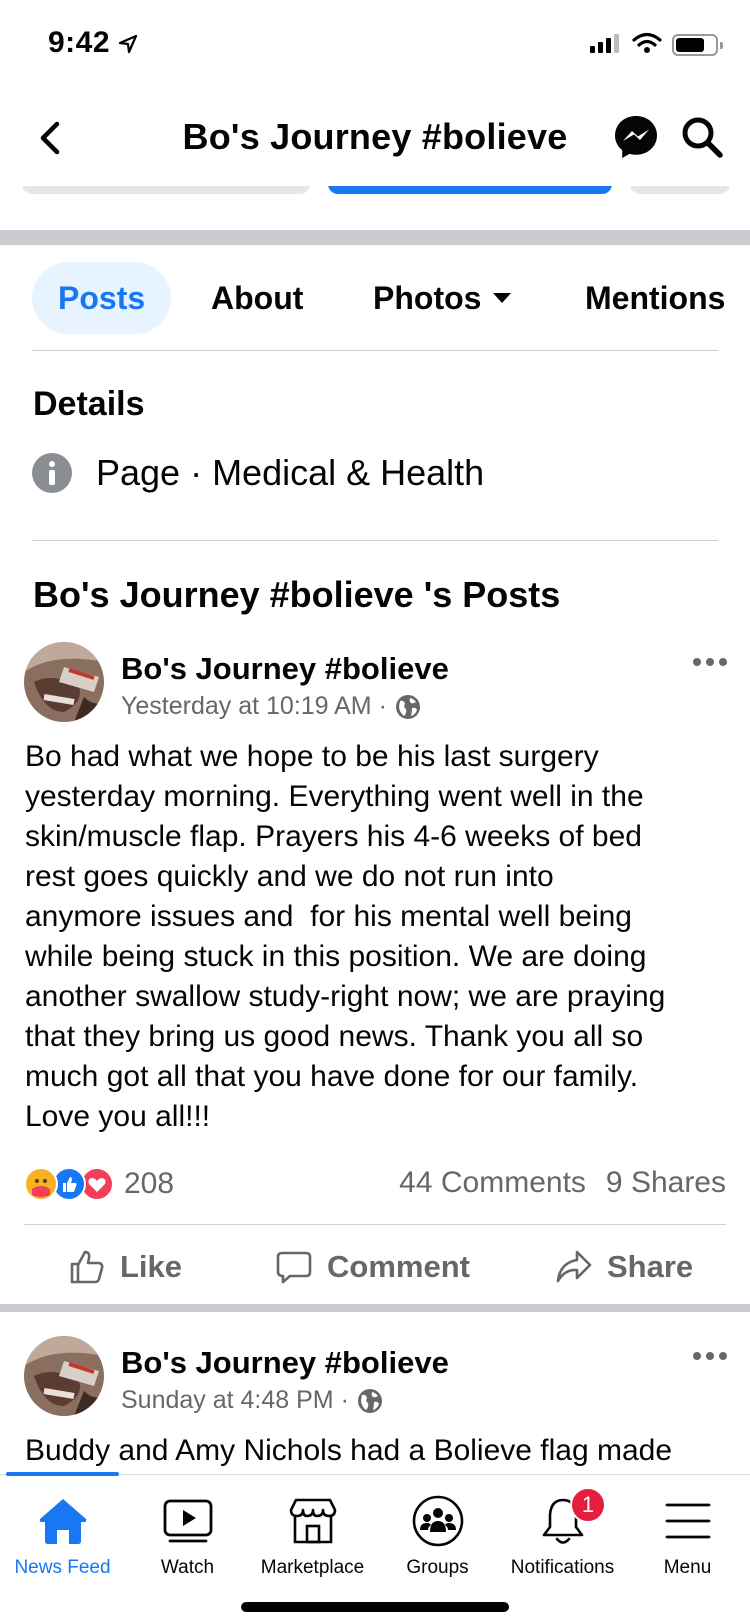 The width and height of the screenshot is (750, 1624). I want to click on status-time: 9:42, so click(79, 42).